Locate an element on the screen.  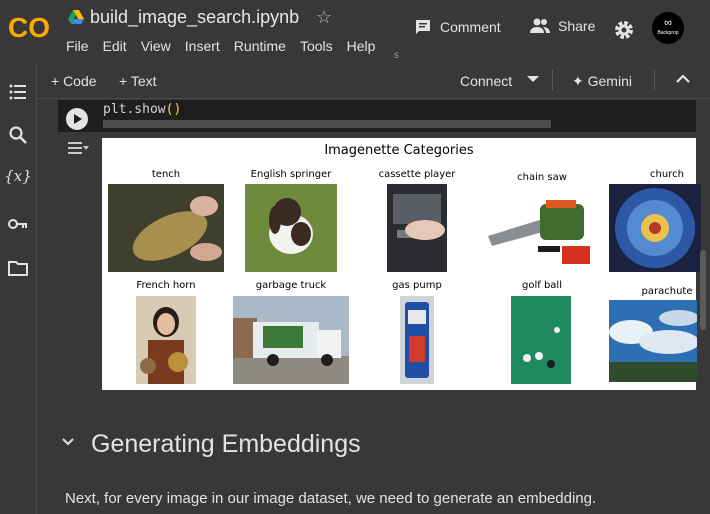
category-label-french-horn: French horn is located at coordinates (166, 285).